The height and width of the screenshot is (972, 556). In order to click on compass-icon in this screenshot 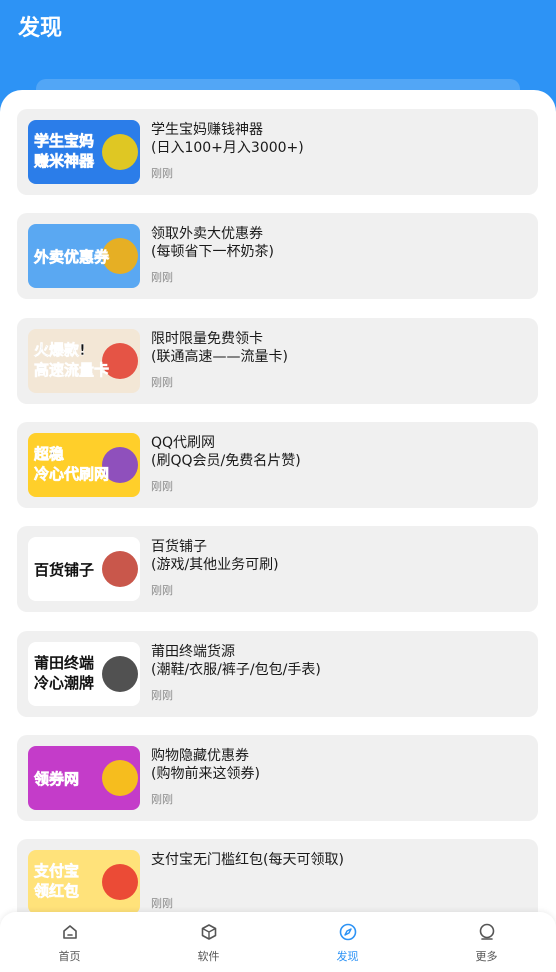, I will do `click(348, 932)`.